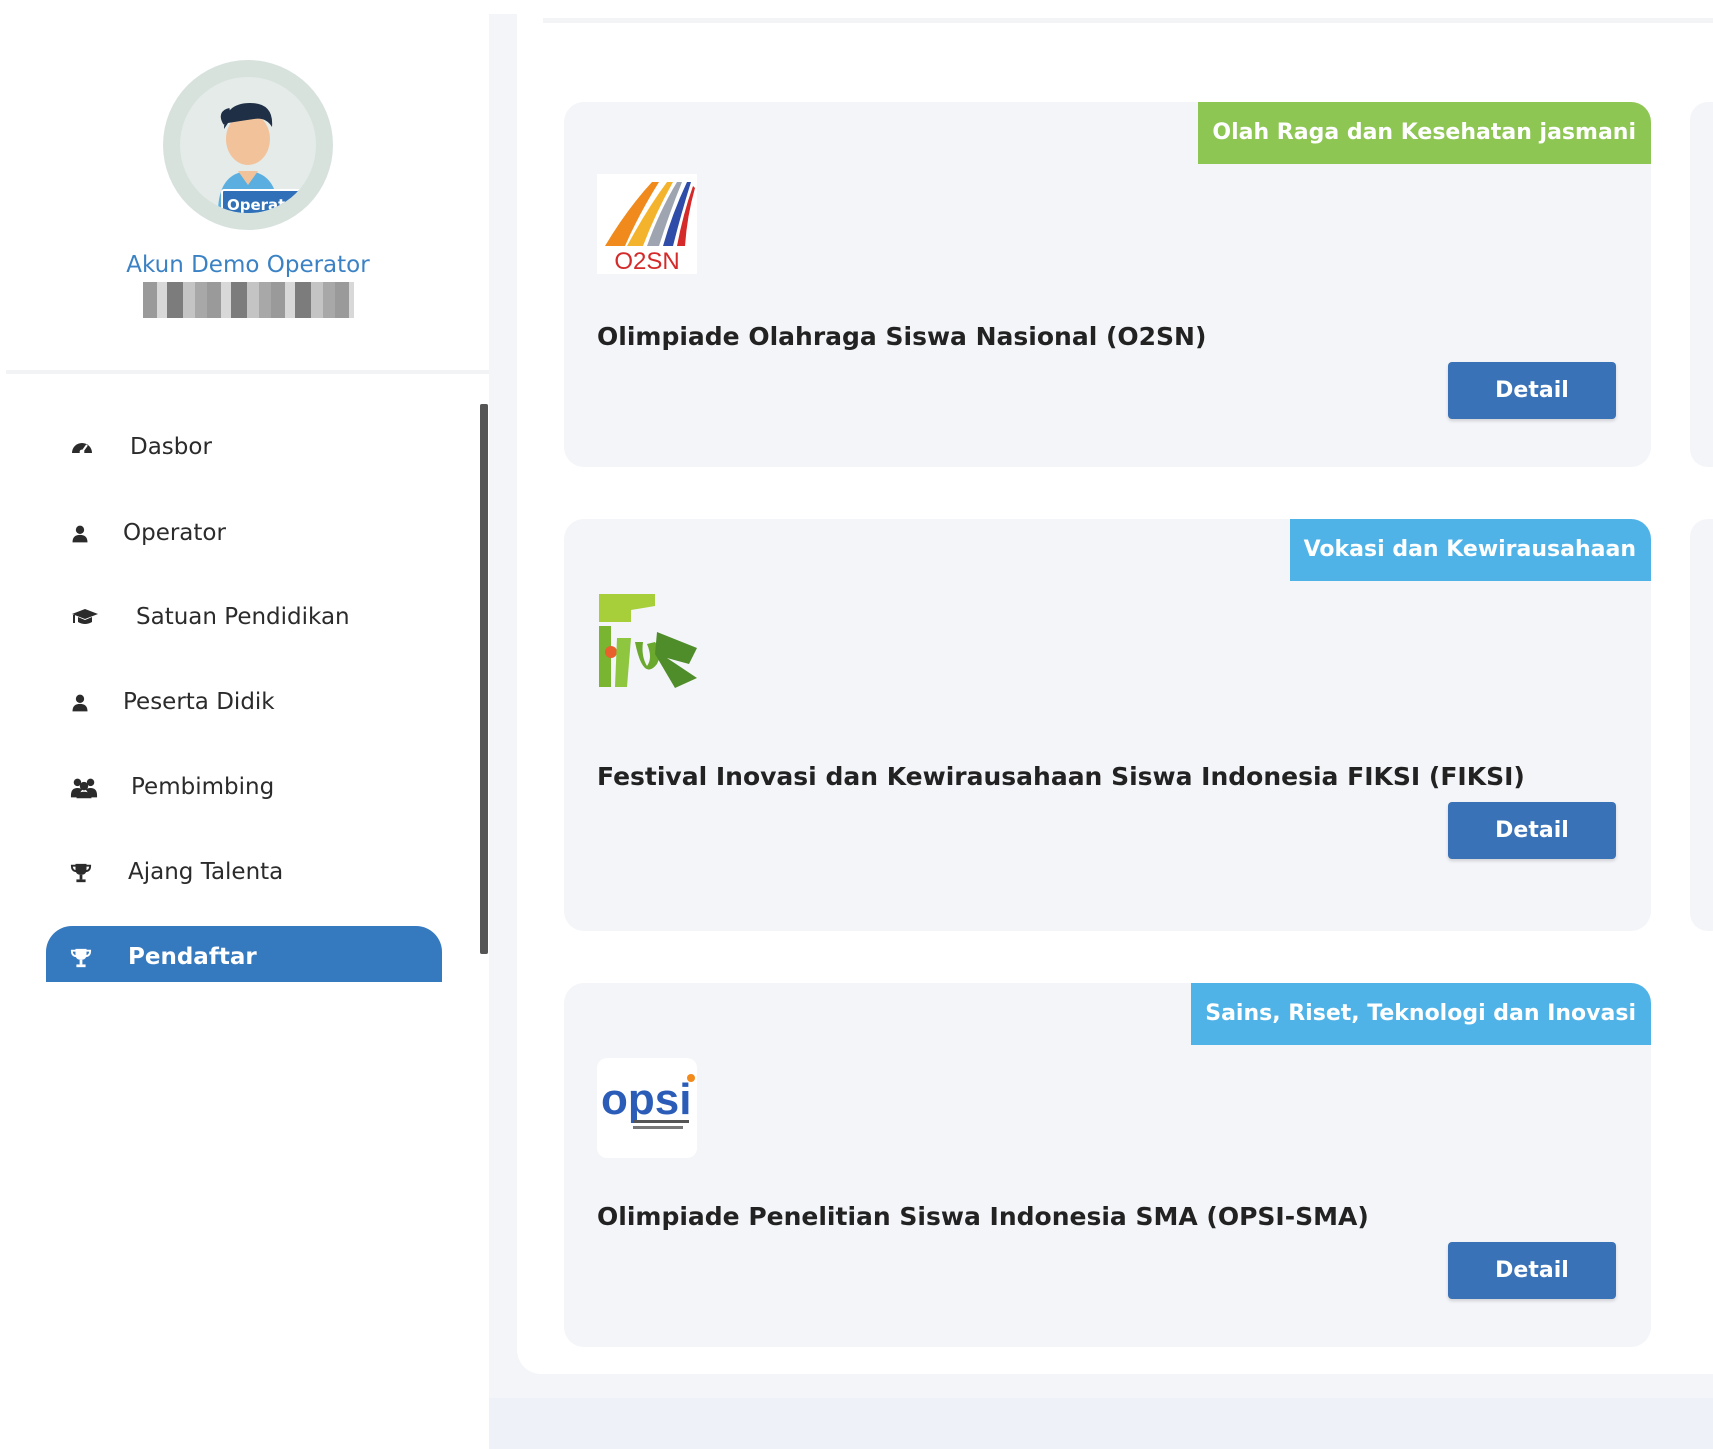  I want to click on graduation-cap-icon, so click(85, 616).